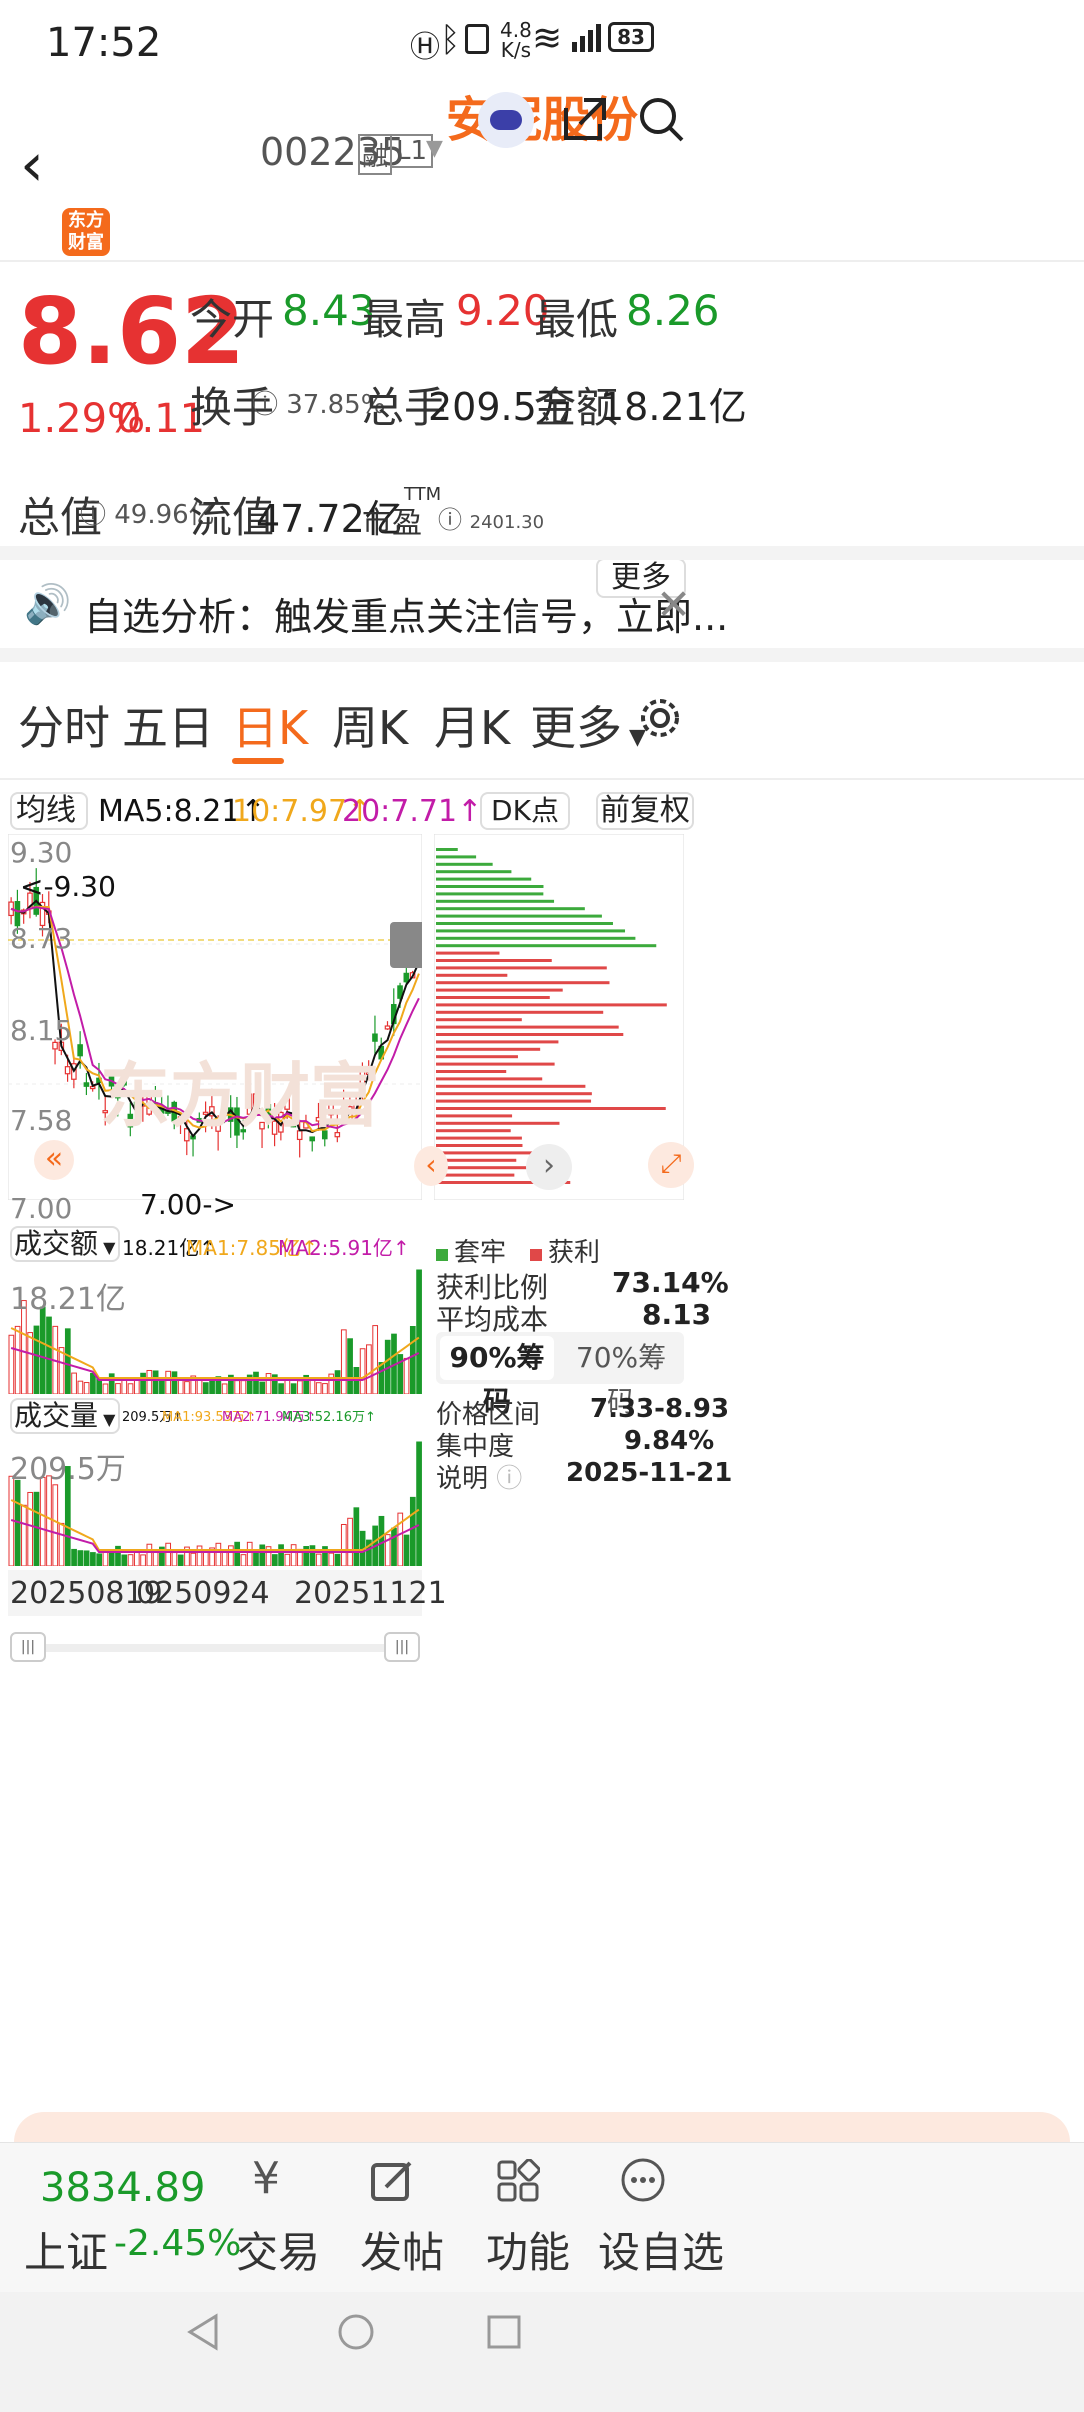  Describe the element at coordinates (65, 1416) in the screenshot. I see `volume-selector: 成交量 ▼` at that location.